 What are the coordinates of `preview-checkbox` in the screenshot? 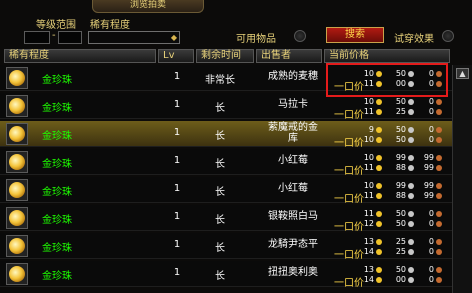 It's located at (448, 36).